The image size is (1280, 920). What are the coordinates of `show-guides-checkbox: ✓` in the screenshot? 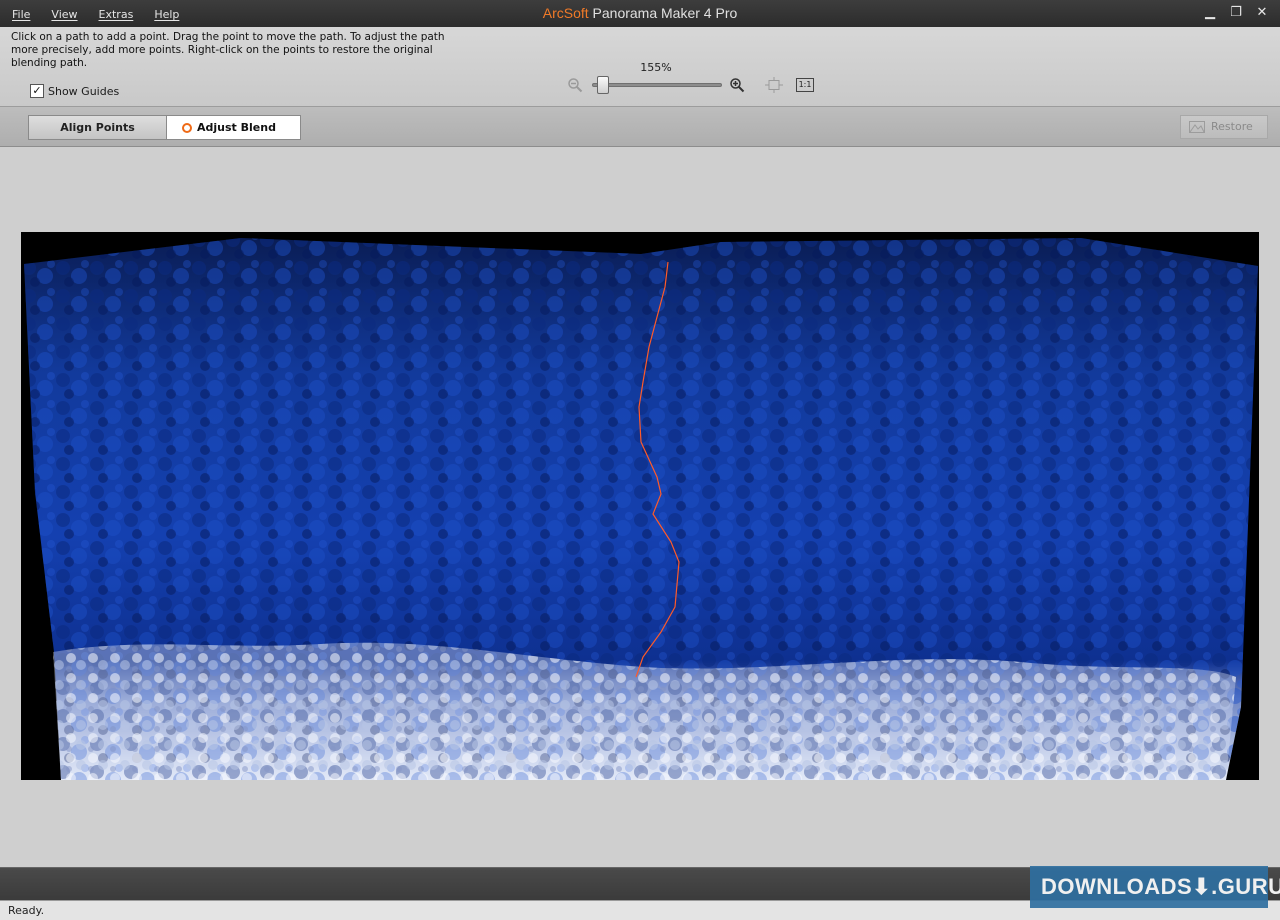 It's located at (37, 91).